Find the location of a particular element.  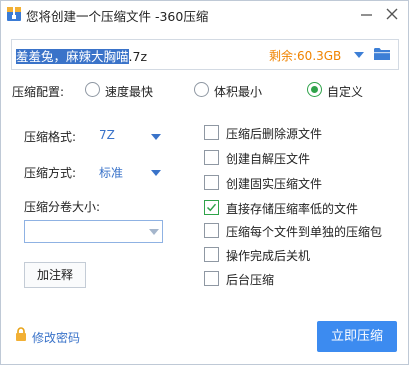

volume-size-label: 压缩分卷大小: is located at coordinates (62, 207).